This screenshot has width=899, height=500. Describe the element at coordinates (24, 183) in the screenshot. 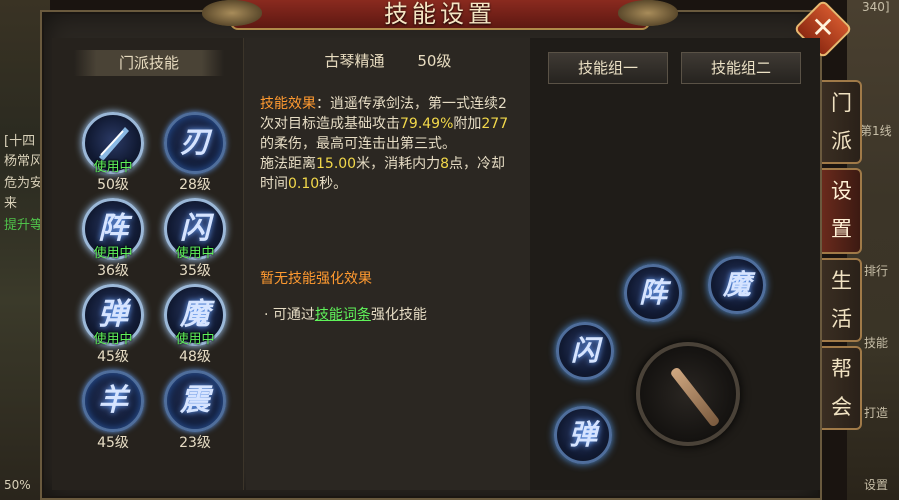

I see `chat-line: 危为安` at that location.